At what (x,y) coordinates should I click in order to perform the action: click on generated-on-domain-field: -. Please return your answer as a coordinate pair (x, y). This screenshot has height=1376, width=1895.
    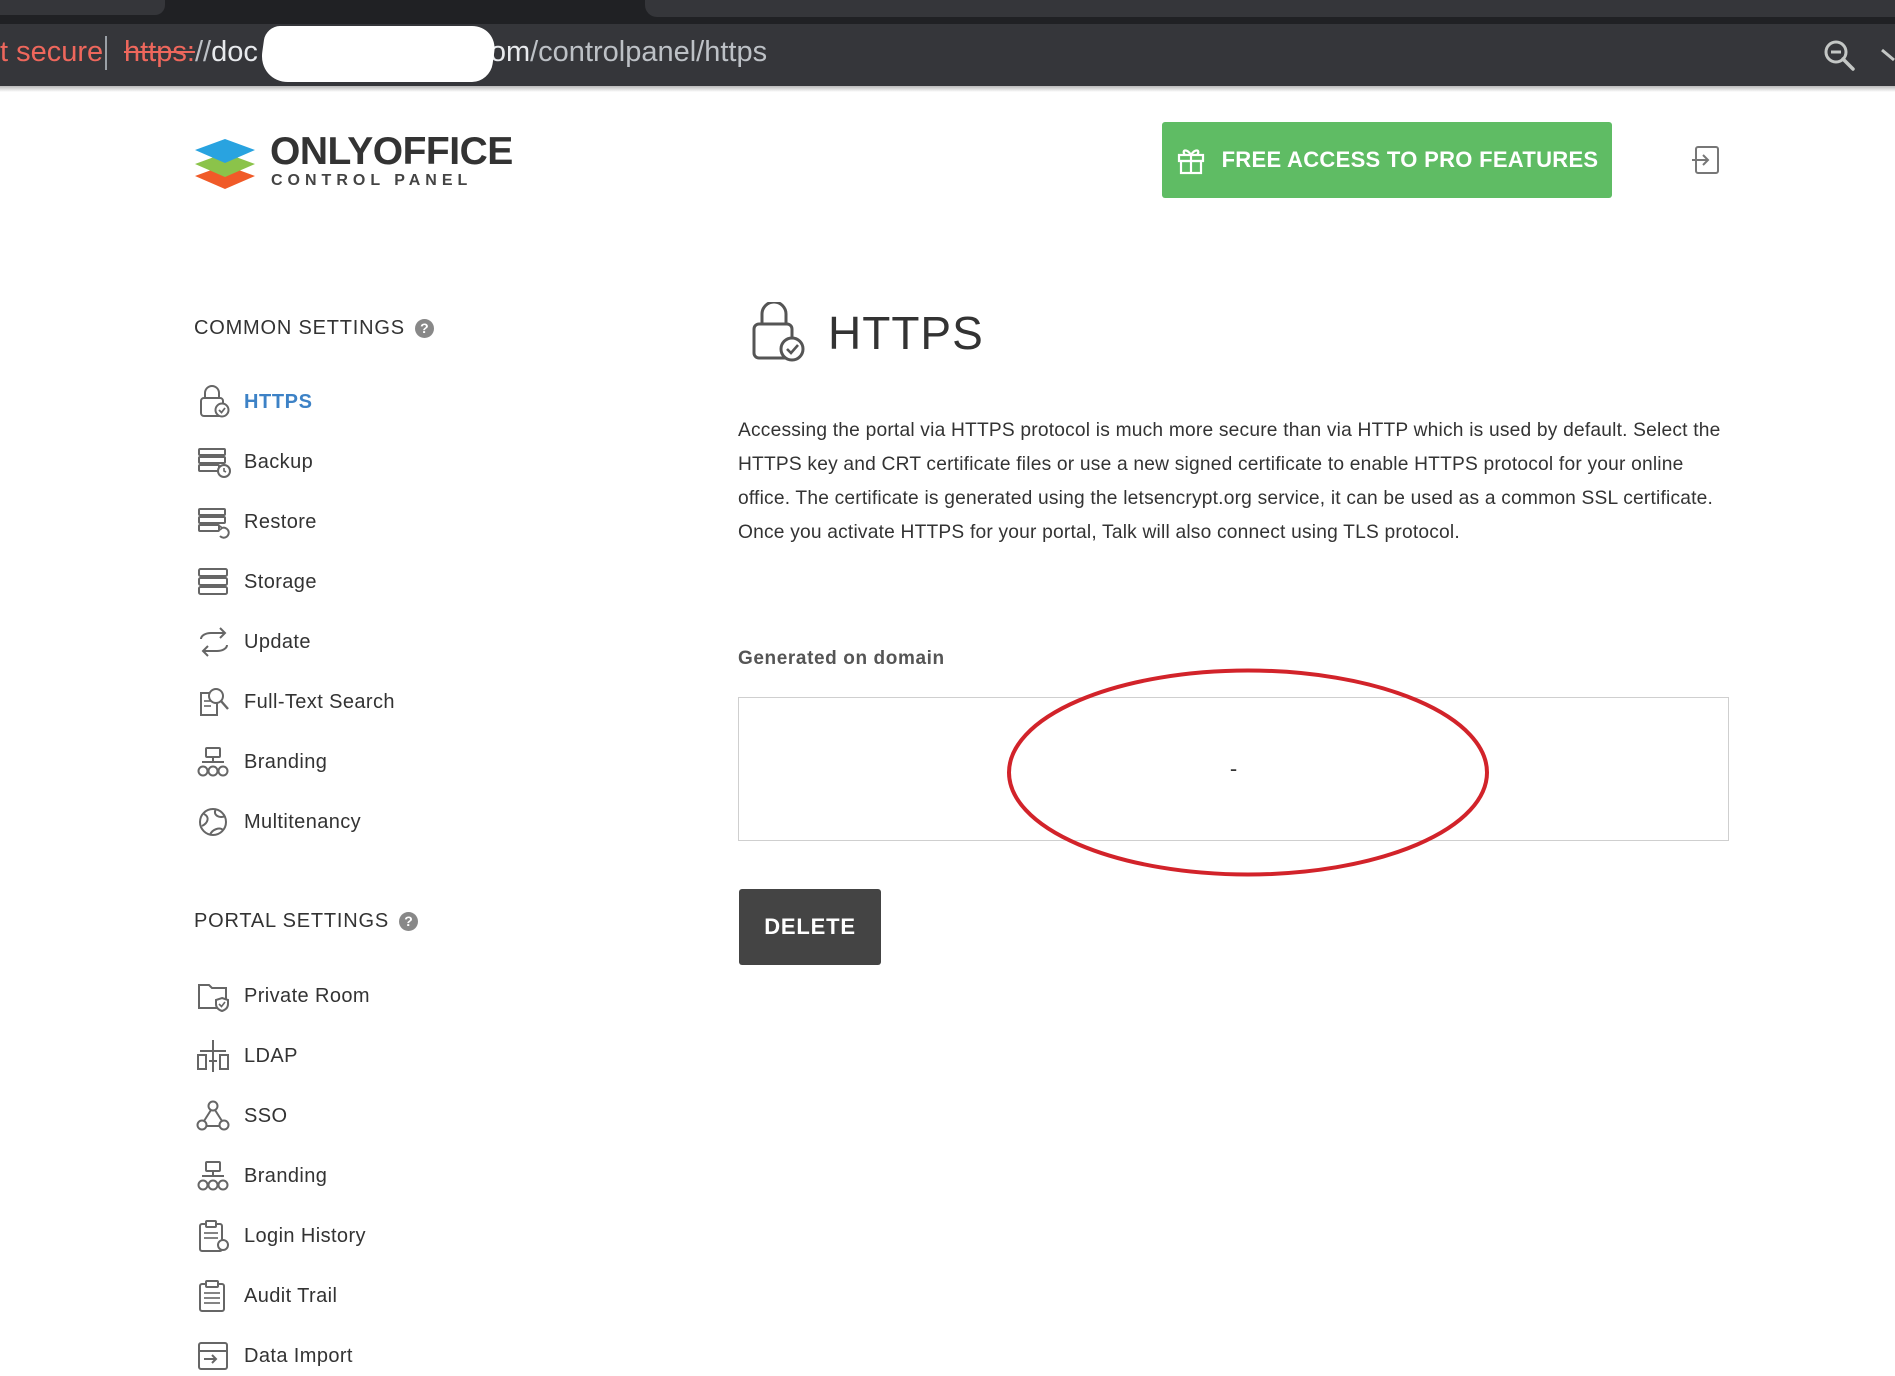
    Looking at the image, I should click on (1233, 769).